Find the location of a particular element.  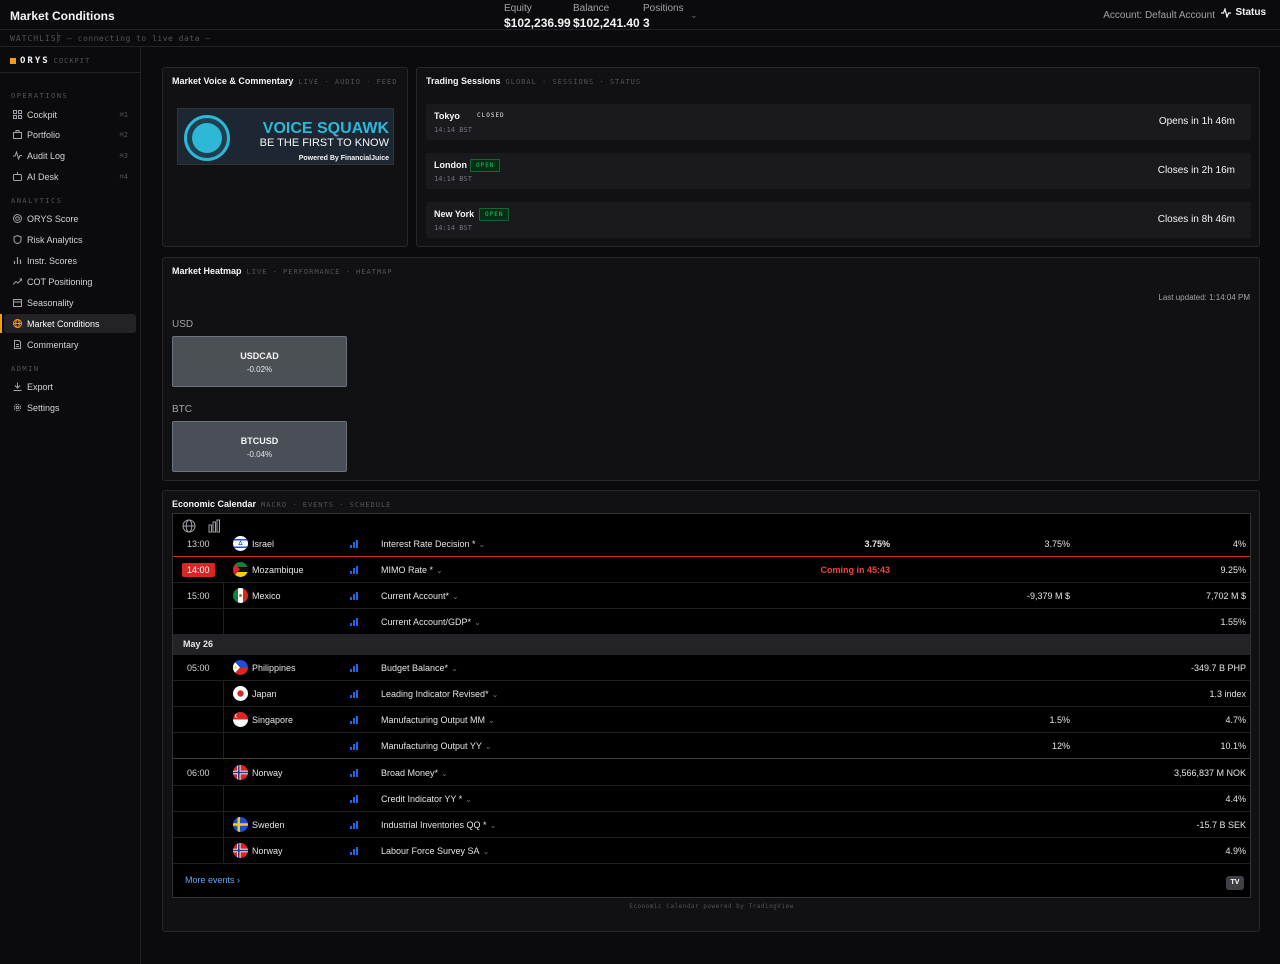

event-forecast: 3.75% is located at coordinates (1057, 544).